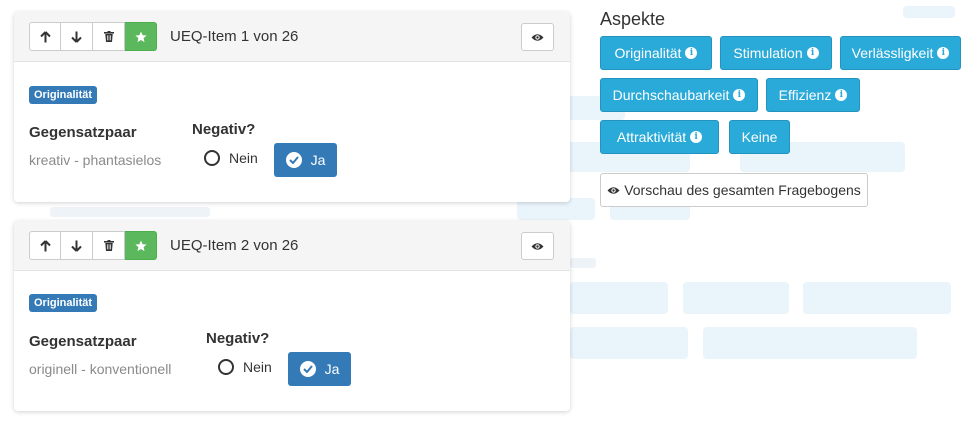 Image resolution: width=975 pixels, height=422 pixels. What do you see at coordinates (648, 53) in the screenshot?
I see `aspect-label: Originalität` at bounding box center [648, 53].